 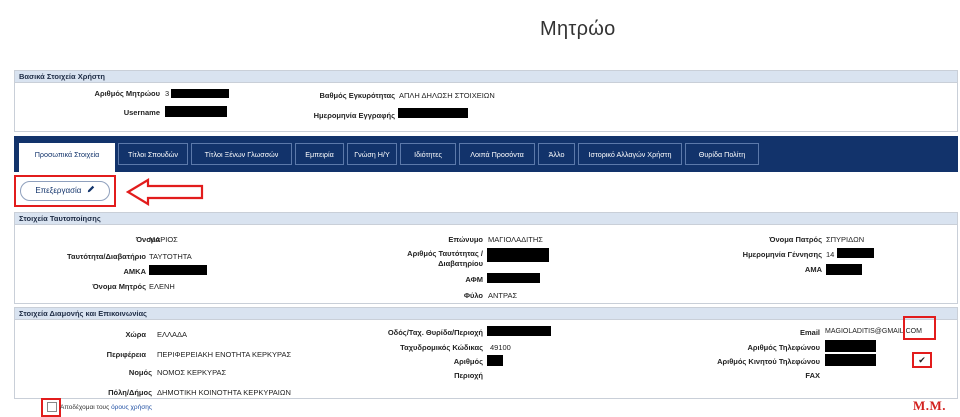 I want to click on municipality-label: Πόλη/Δήμος, so click(x=130, y=392).